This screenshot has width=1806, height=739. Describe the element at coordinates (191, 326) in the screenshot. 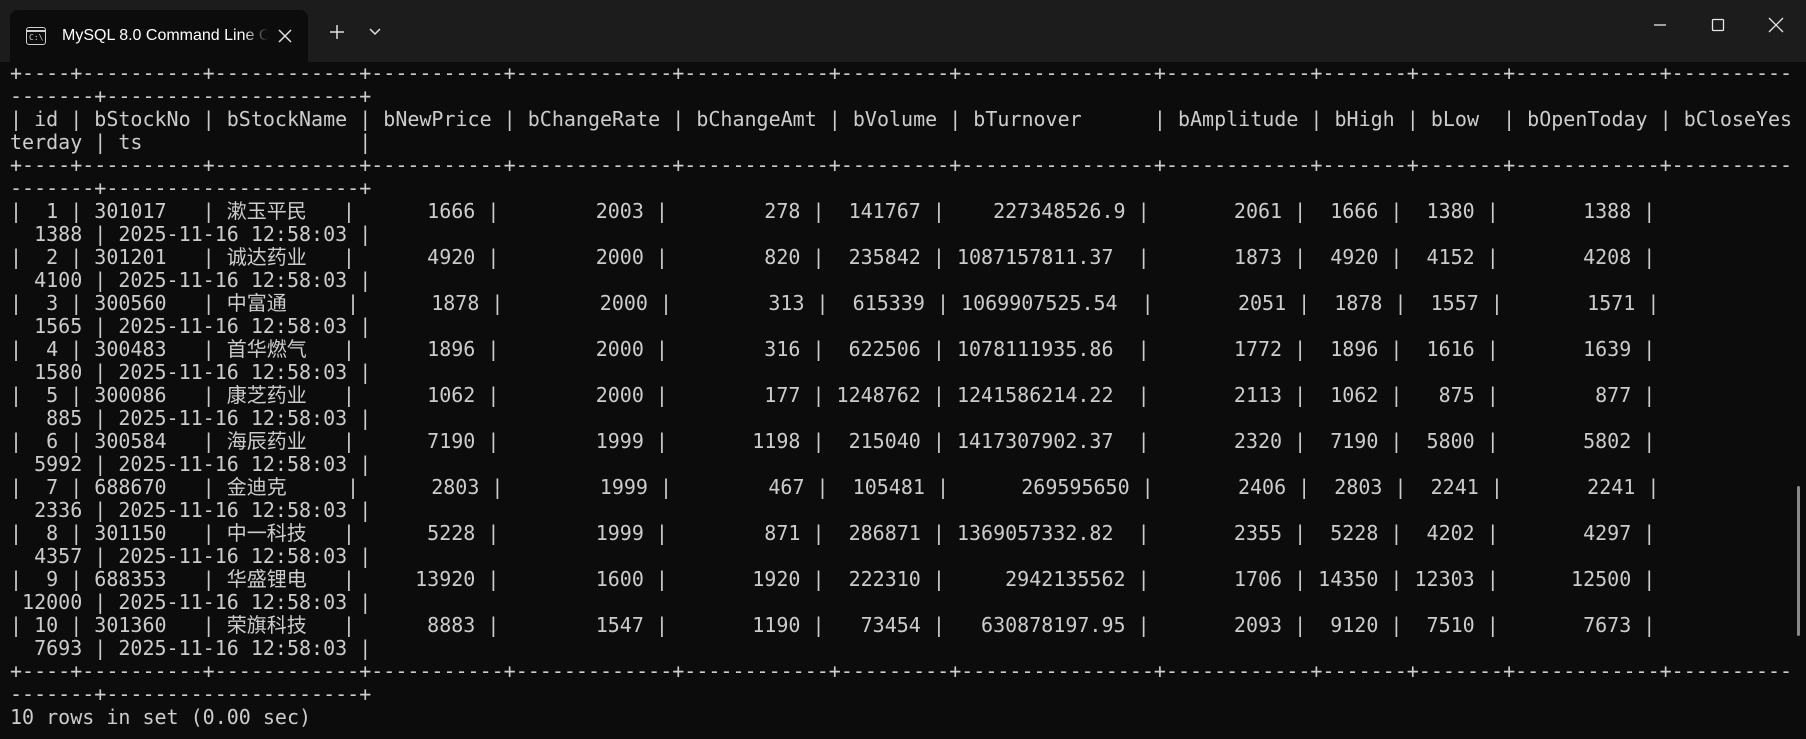

I see `terminal-line: 1565 | 2025-11-16 12:58:03 |` at that location.